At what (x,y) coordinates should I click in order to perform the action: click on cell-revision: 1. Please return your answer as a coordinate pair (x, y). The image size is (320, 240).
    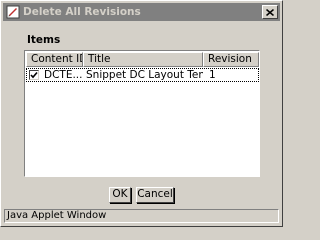
    Looking at the image, I should click on (212, 75).